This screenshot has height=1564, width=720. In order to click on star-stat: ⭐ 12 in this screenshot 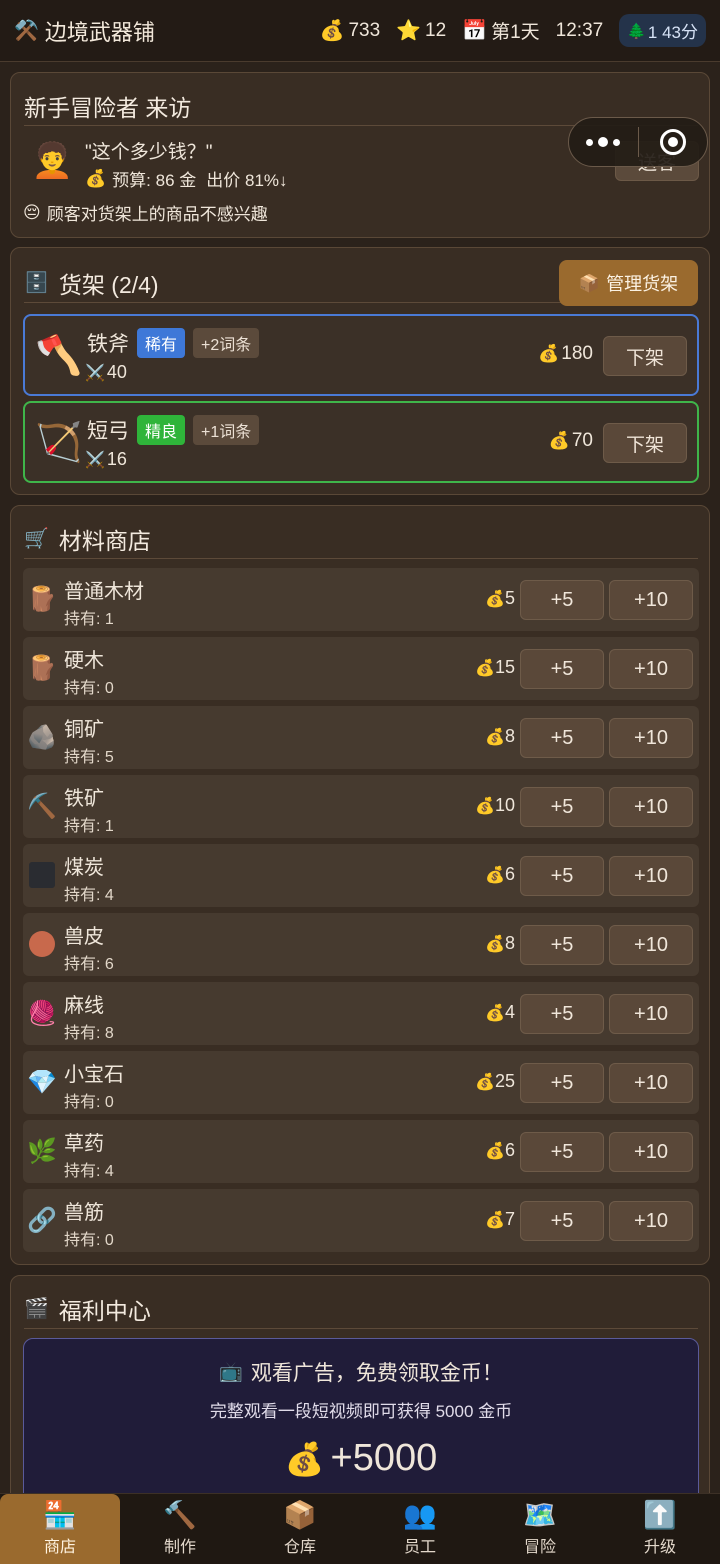, I will do `click(421, 31)`.